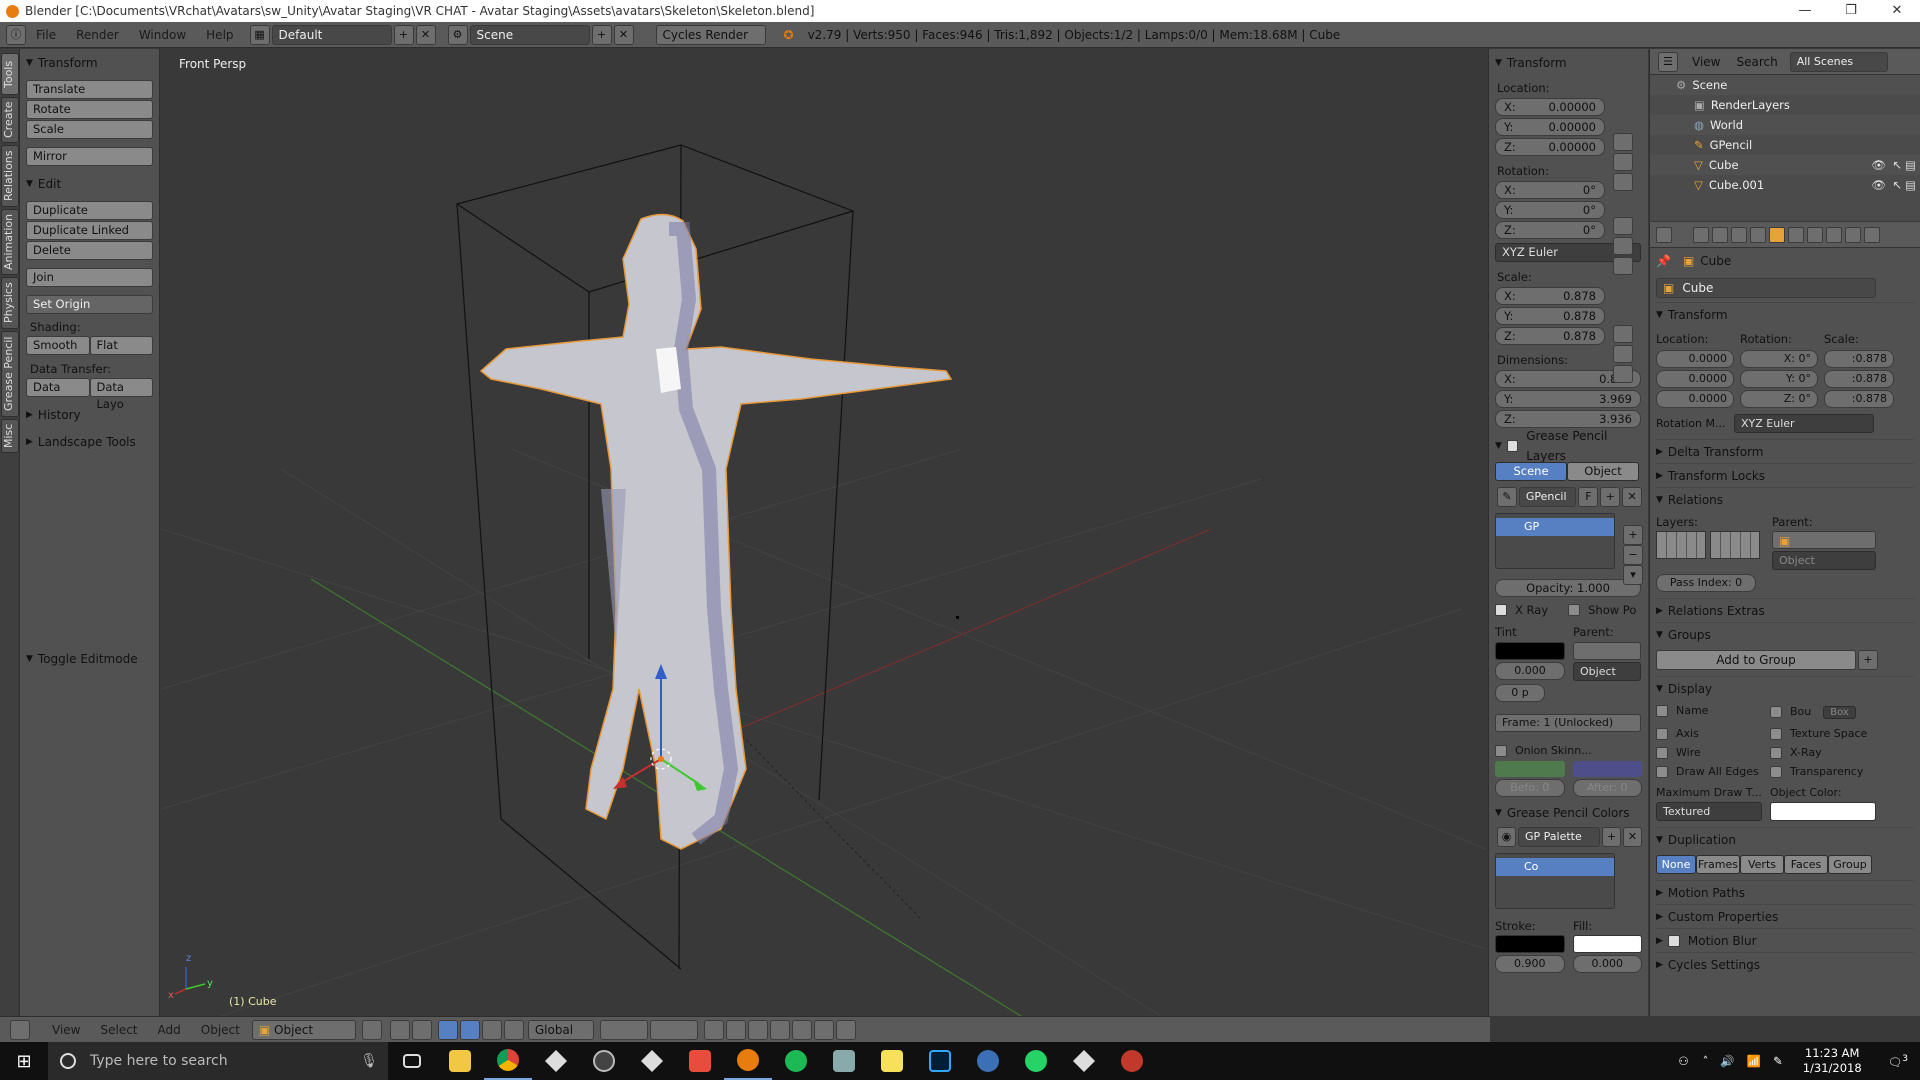 The width and height of the screenshot is (1920, 1080). I want to click on layout-grid-icon: ▦, so click(259, 34).